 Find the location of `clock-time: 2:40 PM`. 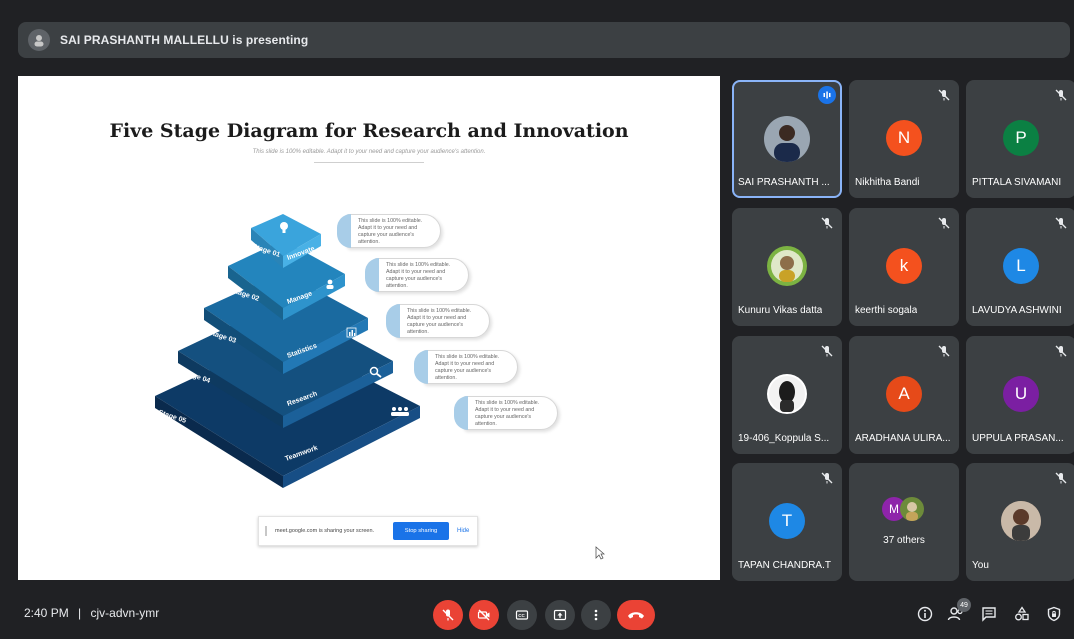

clock-time: 2:40 PM is located at coordinates (46, 613).